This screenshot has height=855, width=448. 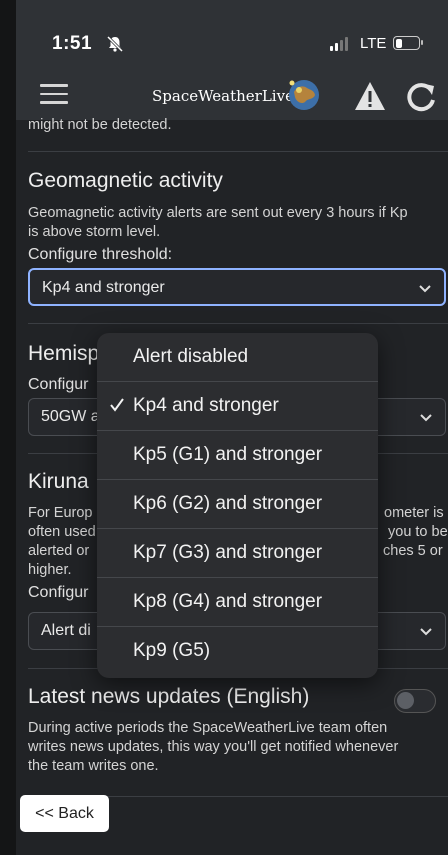 What do you see at coordinates (58, 481) in the screenshot?
I see `kiruna-title: Kiruna` at bounding box center [58, 481].